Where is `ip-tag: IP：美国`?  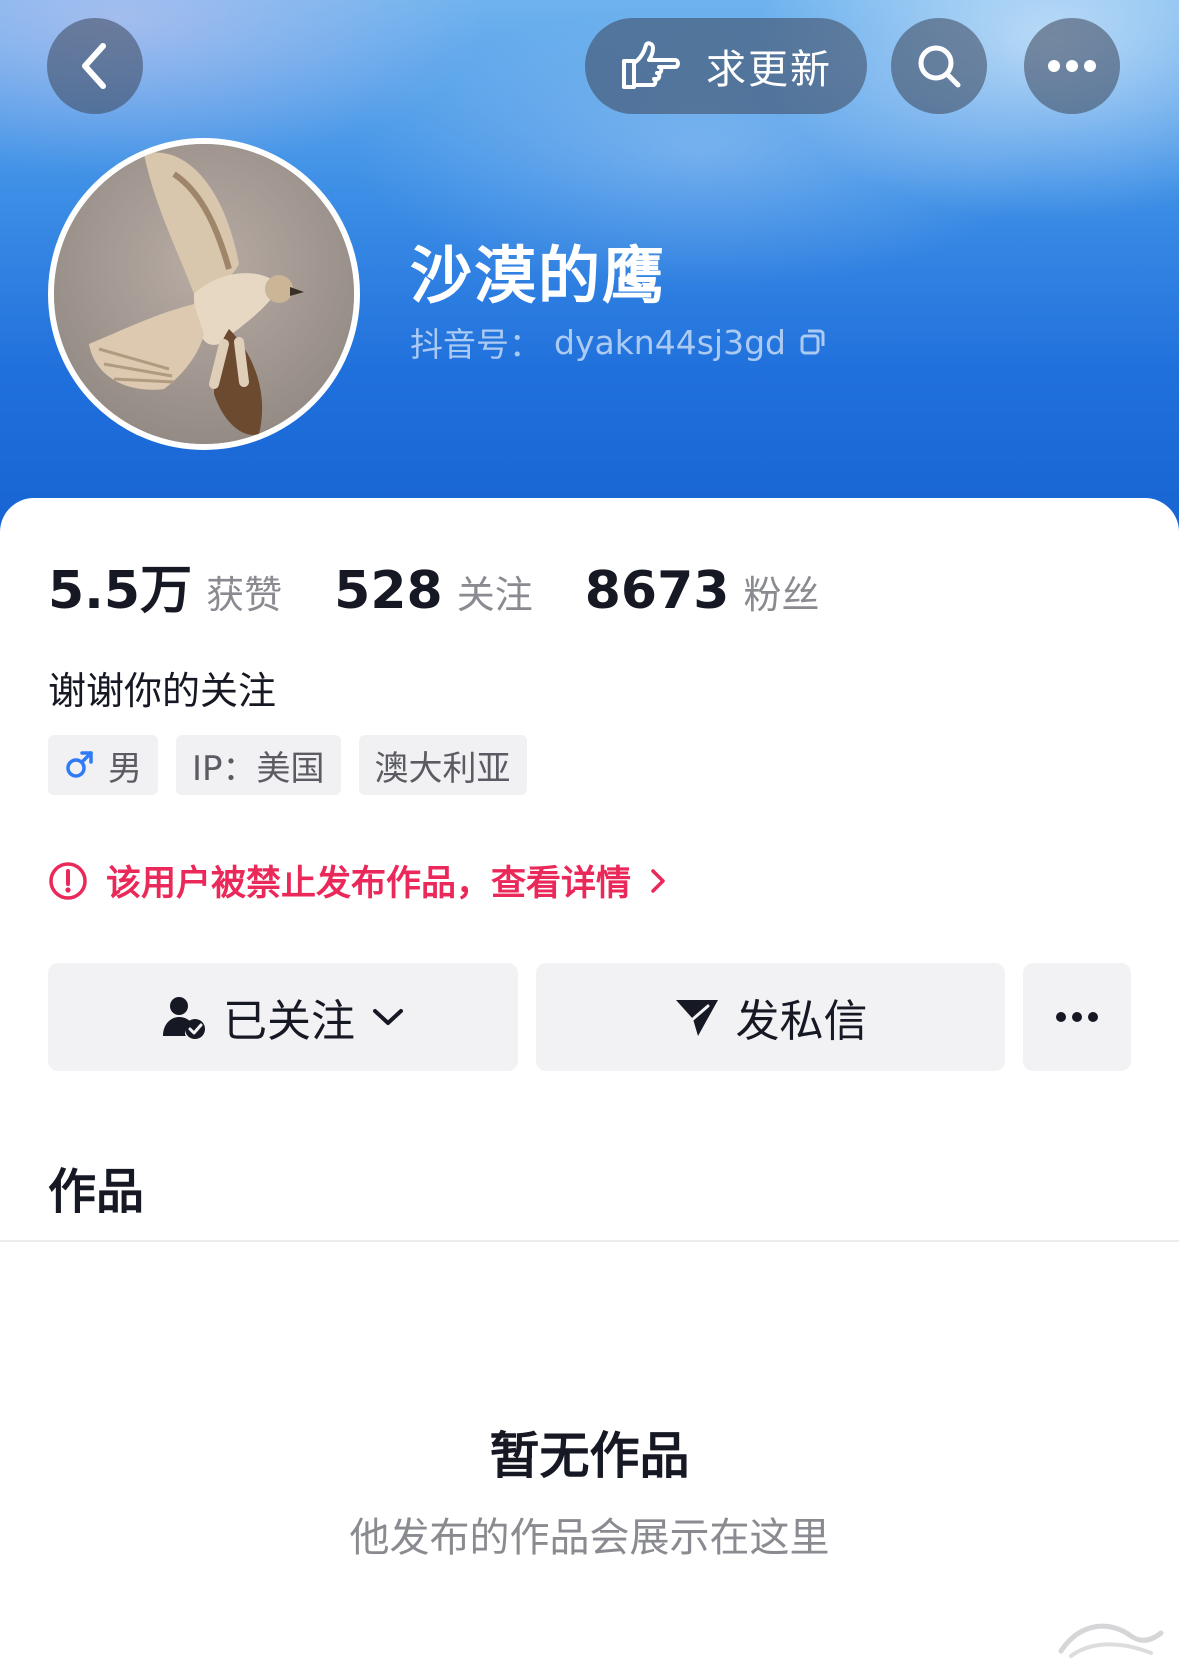
ip-tag: IP：美国 is located at coordinates (258, 765).